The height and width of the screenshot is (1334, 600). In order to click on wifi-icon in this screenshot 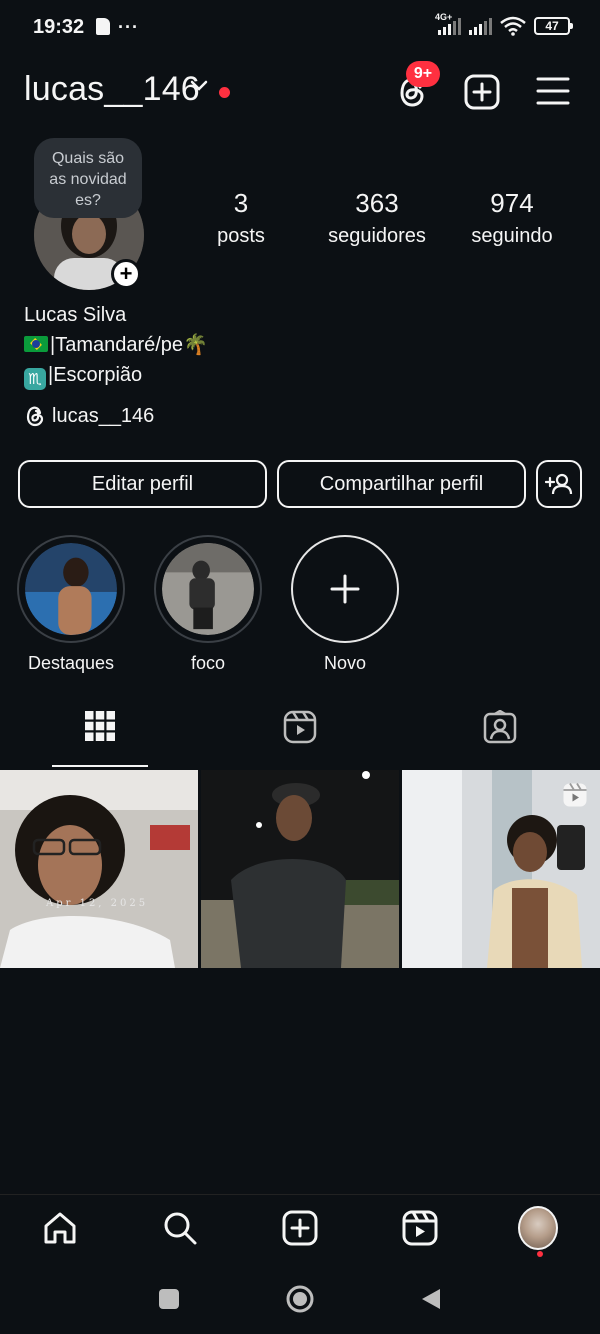, I will do `click(513, 26)`.